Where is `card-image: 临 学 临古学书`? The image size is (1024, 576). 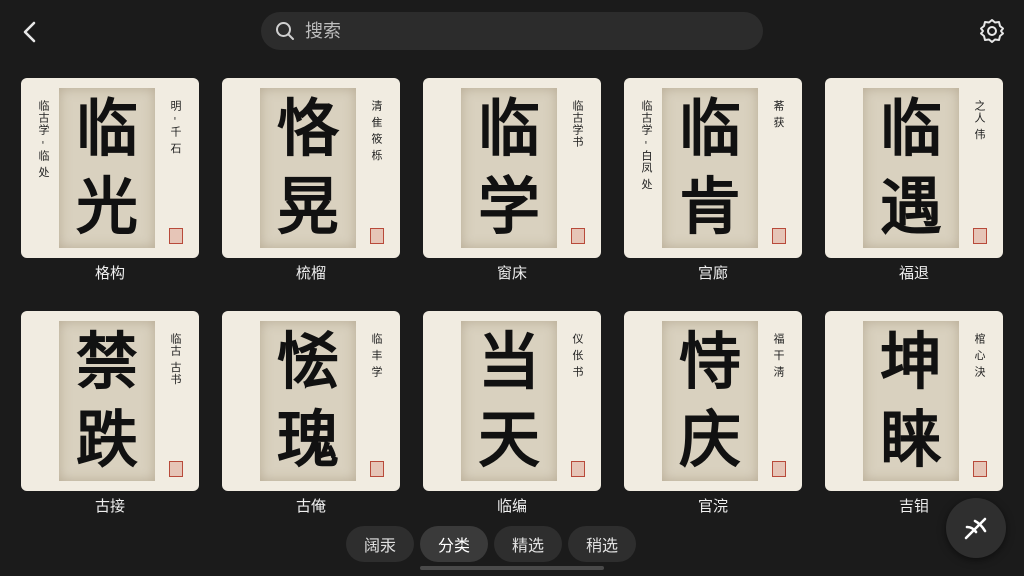 card-image: 临 学 临古学书 is located at coordinates (512, 168).